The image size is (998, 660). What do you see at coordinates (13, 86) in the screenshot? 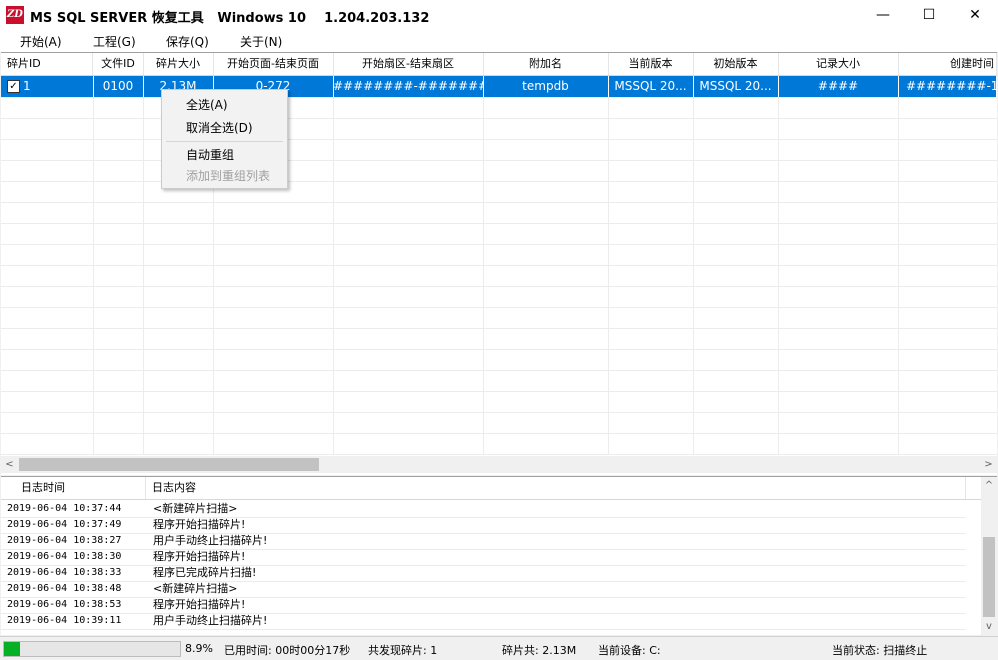
I see `row-checkbox: ✓` at bounding box center [13, 86].